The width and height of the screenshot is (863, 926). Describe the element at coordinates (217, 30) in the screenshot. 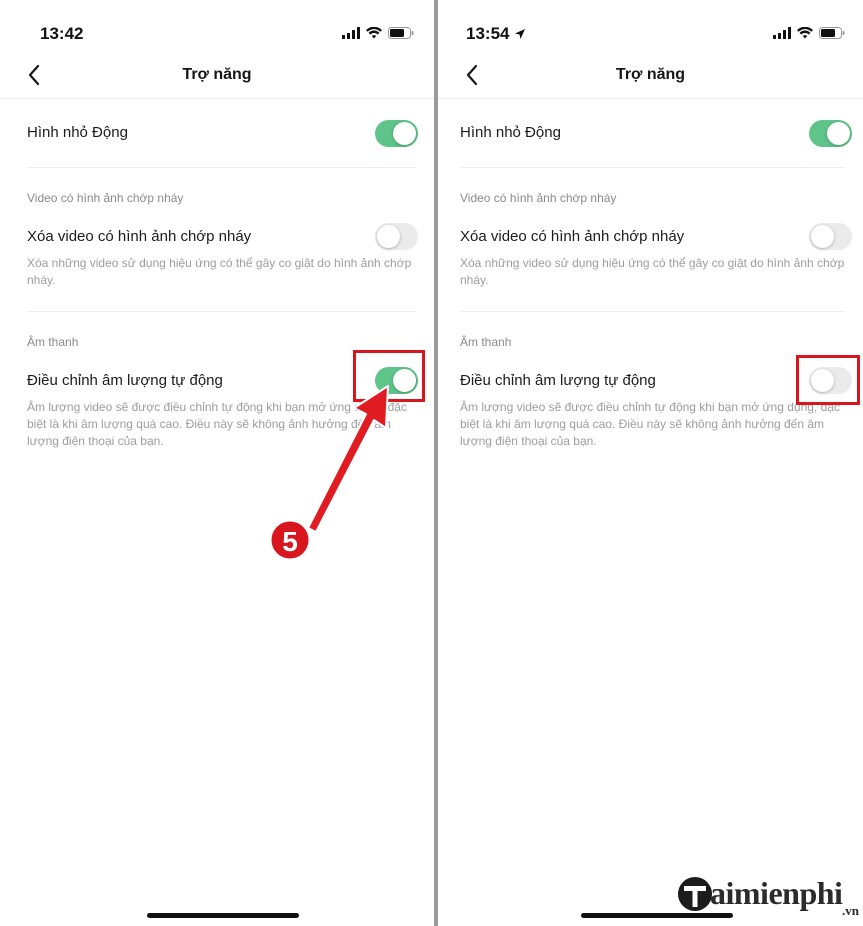

I see `status-bar: 13:42` at that location.